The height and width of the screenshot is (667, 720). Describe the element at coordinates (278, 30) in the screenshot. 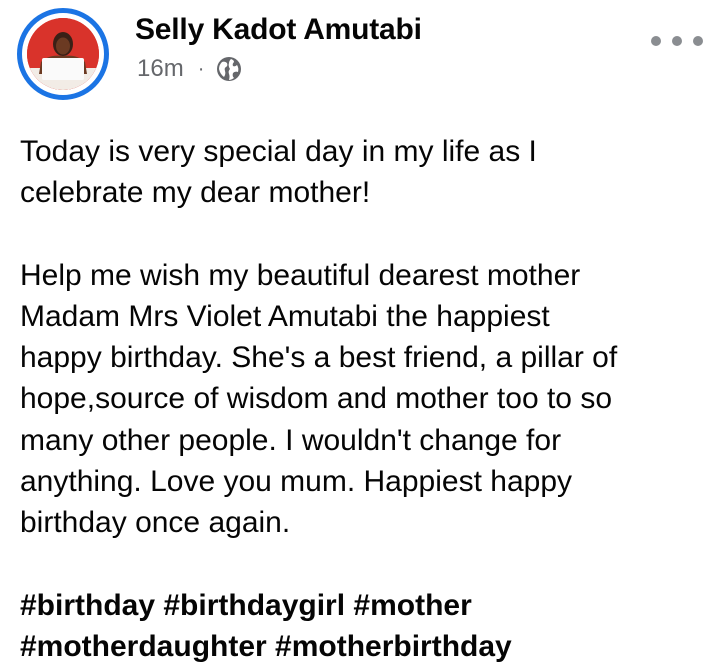

I see `author-name: Selly Kadot Amutabi` at that location.